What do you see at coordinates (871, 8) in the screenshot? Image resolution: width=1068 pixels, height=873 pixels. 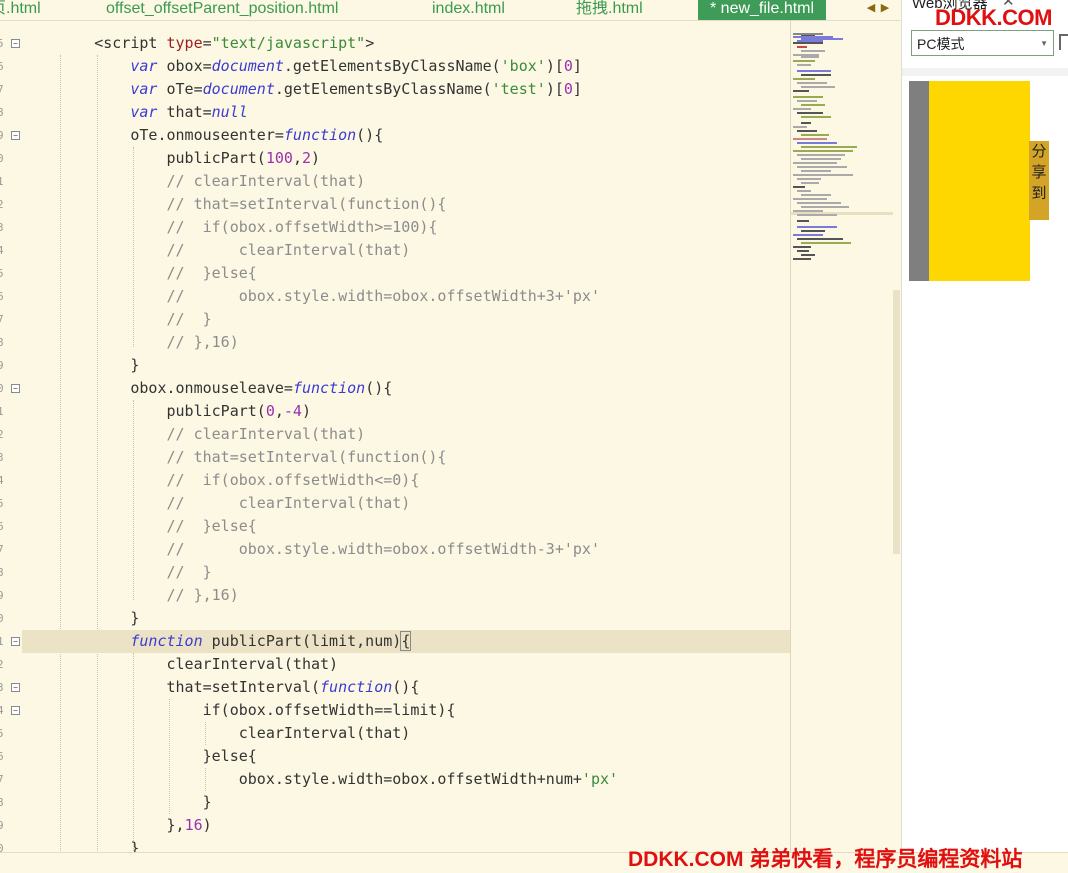 I see `tab-scroll-left-icon: ◀` at bounding box center [871, 8].